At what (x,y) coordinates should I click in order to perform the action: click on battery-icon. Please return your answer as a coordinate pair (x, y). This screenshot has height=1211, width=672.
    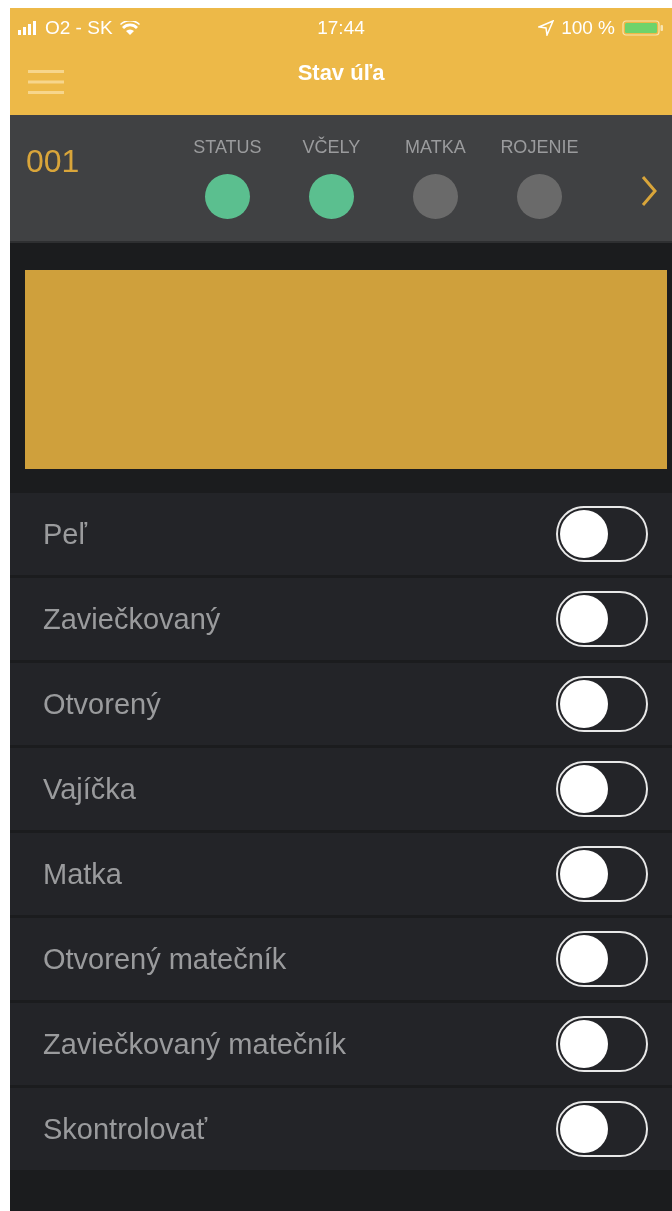
    Looking at the image, I should click on (643, 28).